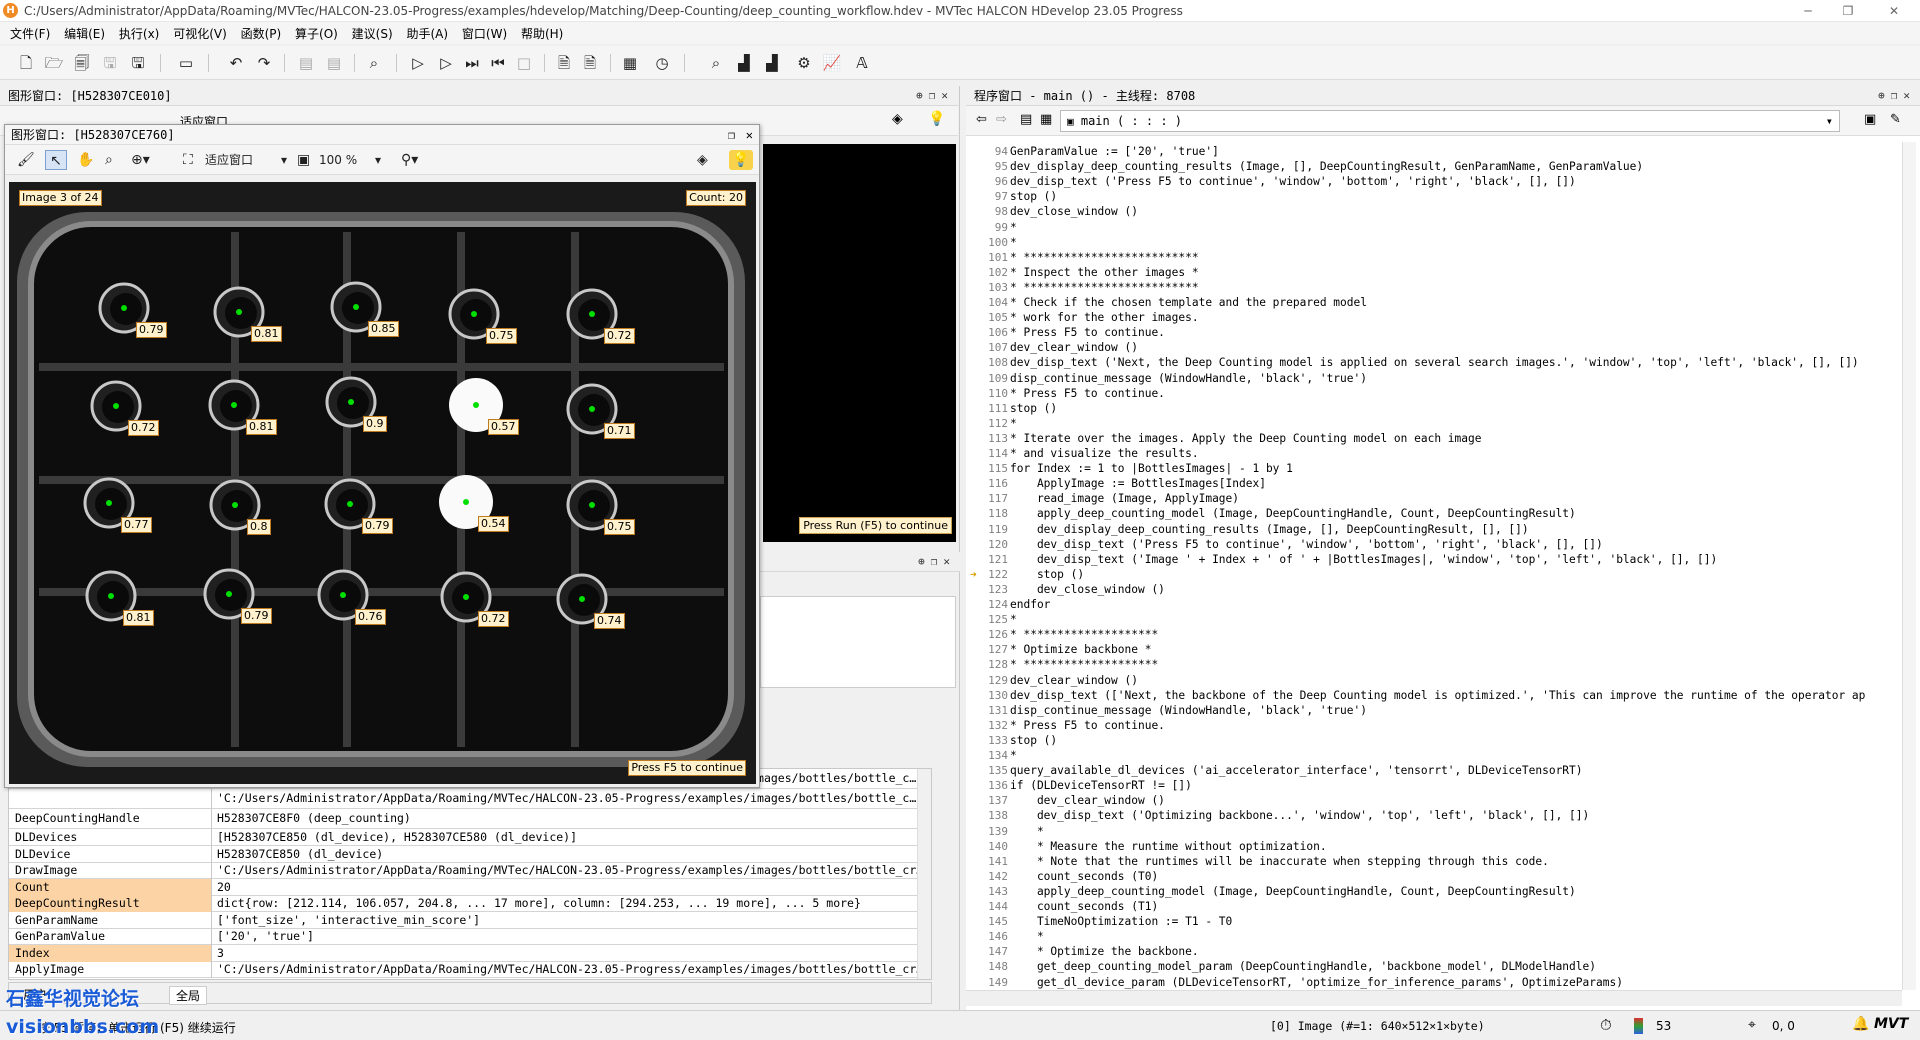 The image size is (1920, 1040). What do you see at coordinates (378, 160) in the screenshot?
I see `zoom-dropdown-icon: ▾` at bounding box center [378, 160].